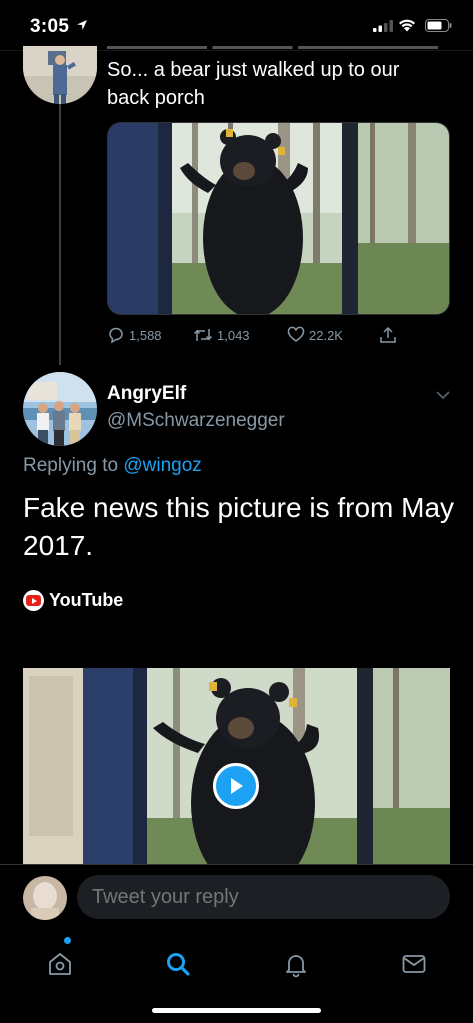  I want to click on author-handle: @MSchwarzenegger, so click(196, 421).